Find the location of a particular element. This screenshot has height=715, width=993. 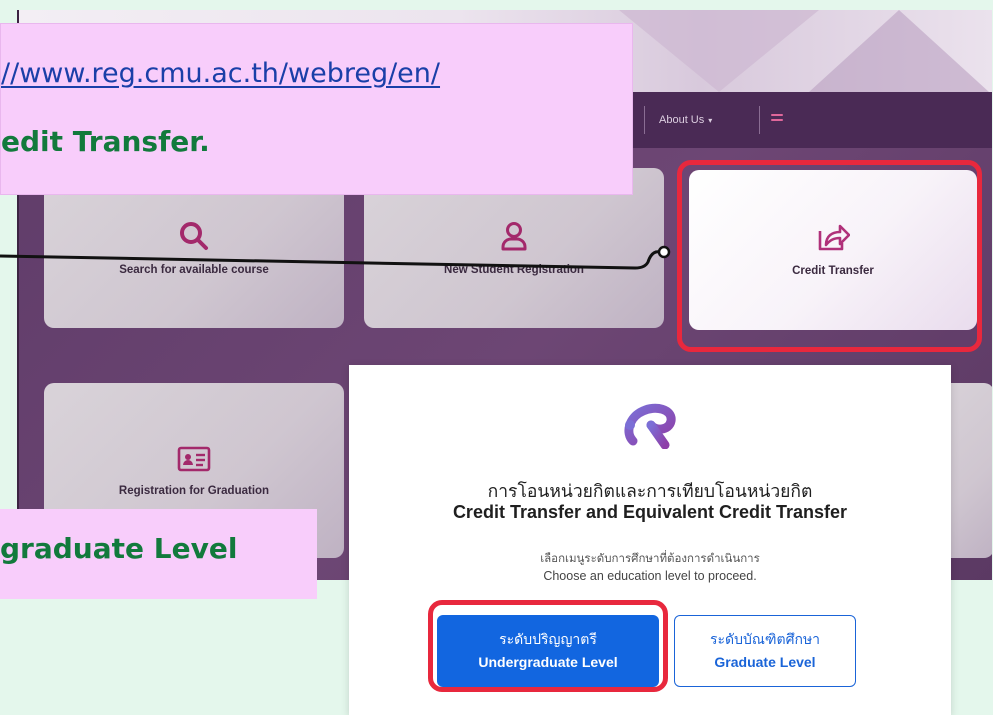

card-label: Search for available course is located at coordinates (194, 270).